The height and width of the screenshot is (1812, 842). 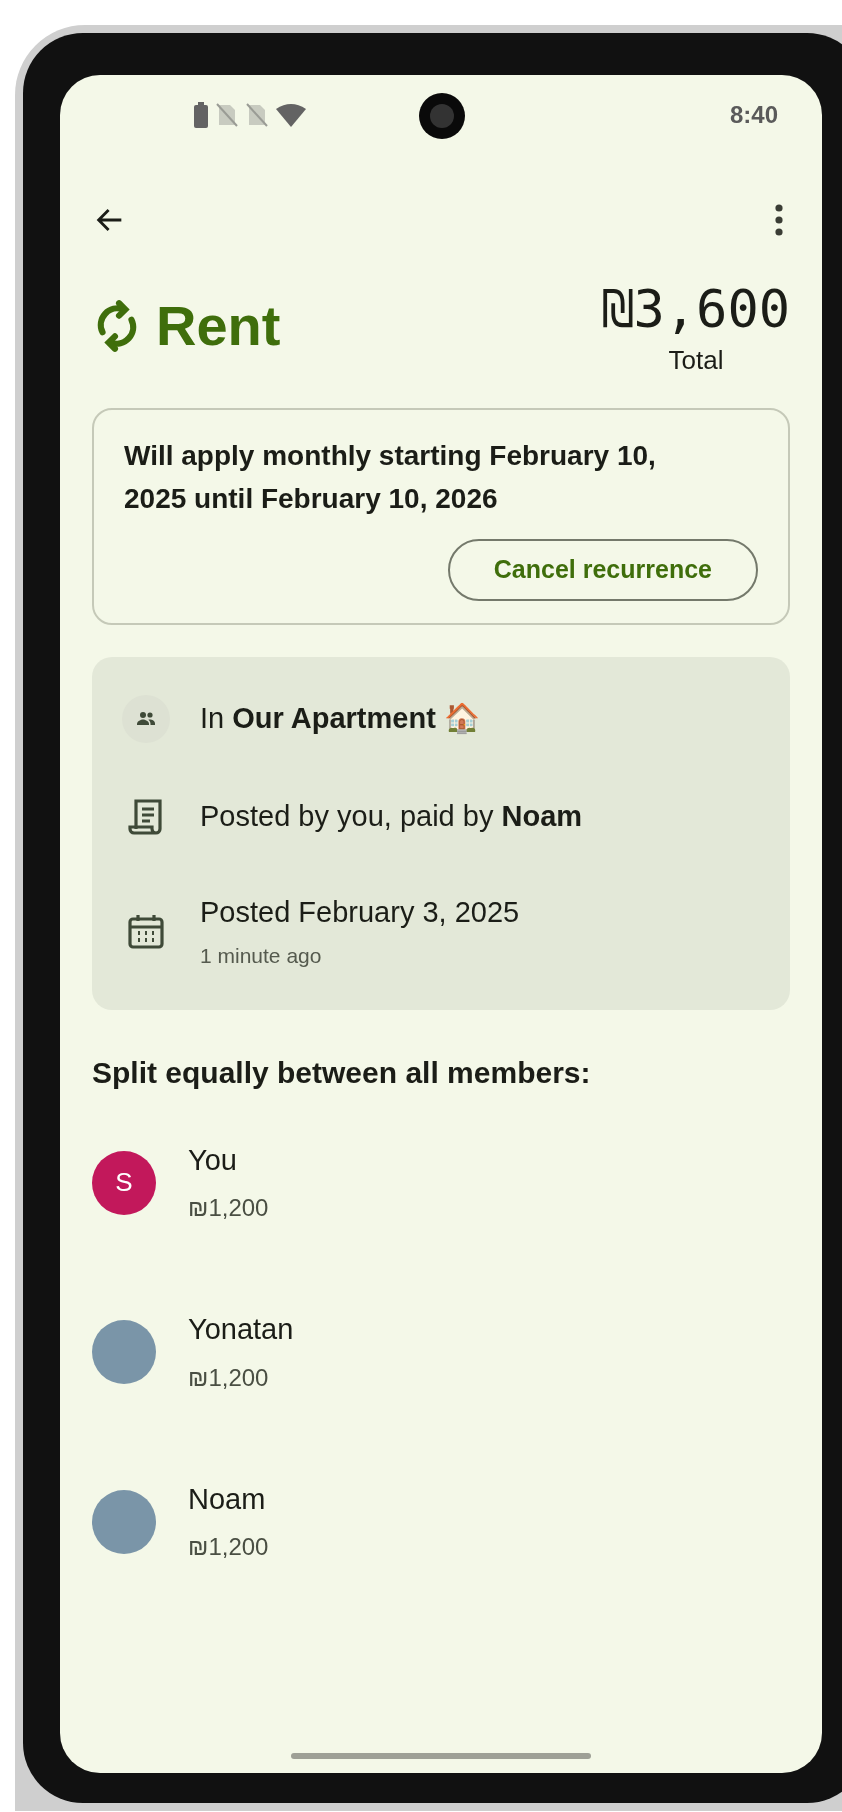 What do you see at coordinates (391, 817) in the screenshot?
I see `detail-text: Posted by you, paid by Noam` at bounding box center [391, 817].